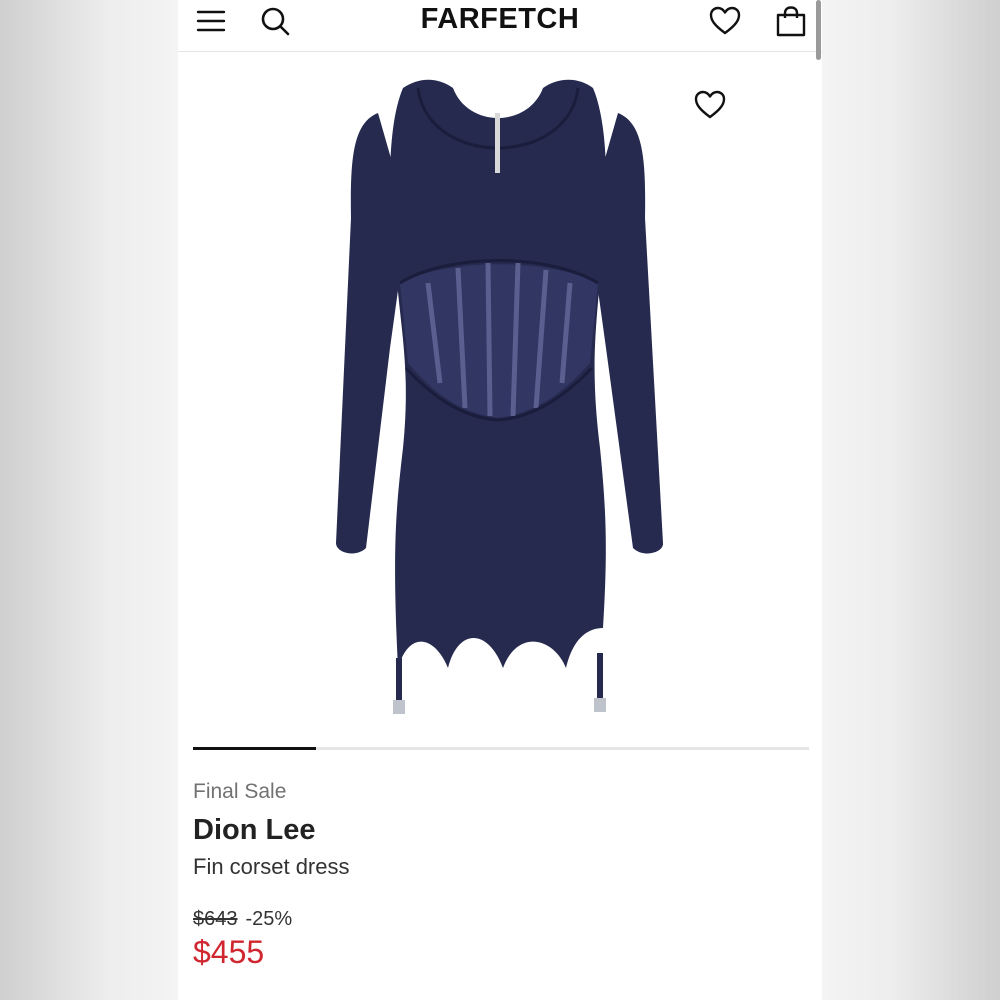 This screenshot has height=1000, width=1000. Describe the element at coordinates (215, 919) in the screenshot. I see `original-price: $643` at that location.